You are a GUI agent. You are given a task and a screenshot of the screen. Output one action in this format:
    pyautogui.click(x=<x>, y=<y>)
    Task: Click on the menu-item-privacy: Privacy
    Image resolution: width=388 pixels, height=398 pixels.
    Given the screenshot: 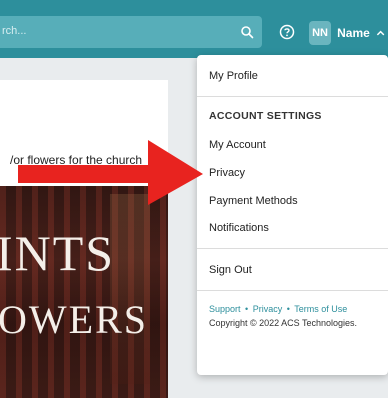 What is the action you would take?
    pyautogui.click(x=227, y=173)
    